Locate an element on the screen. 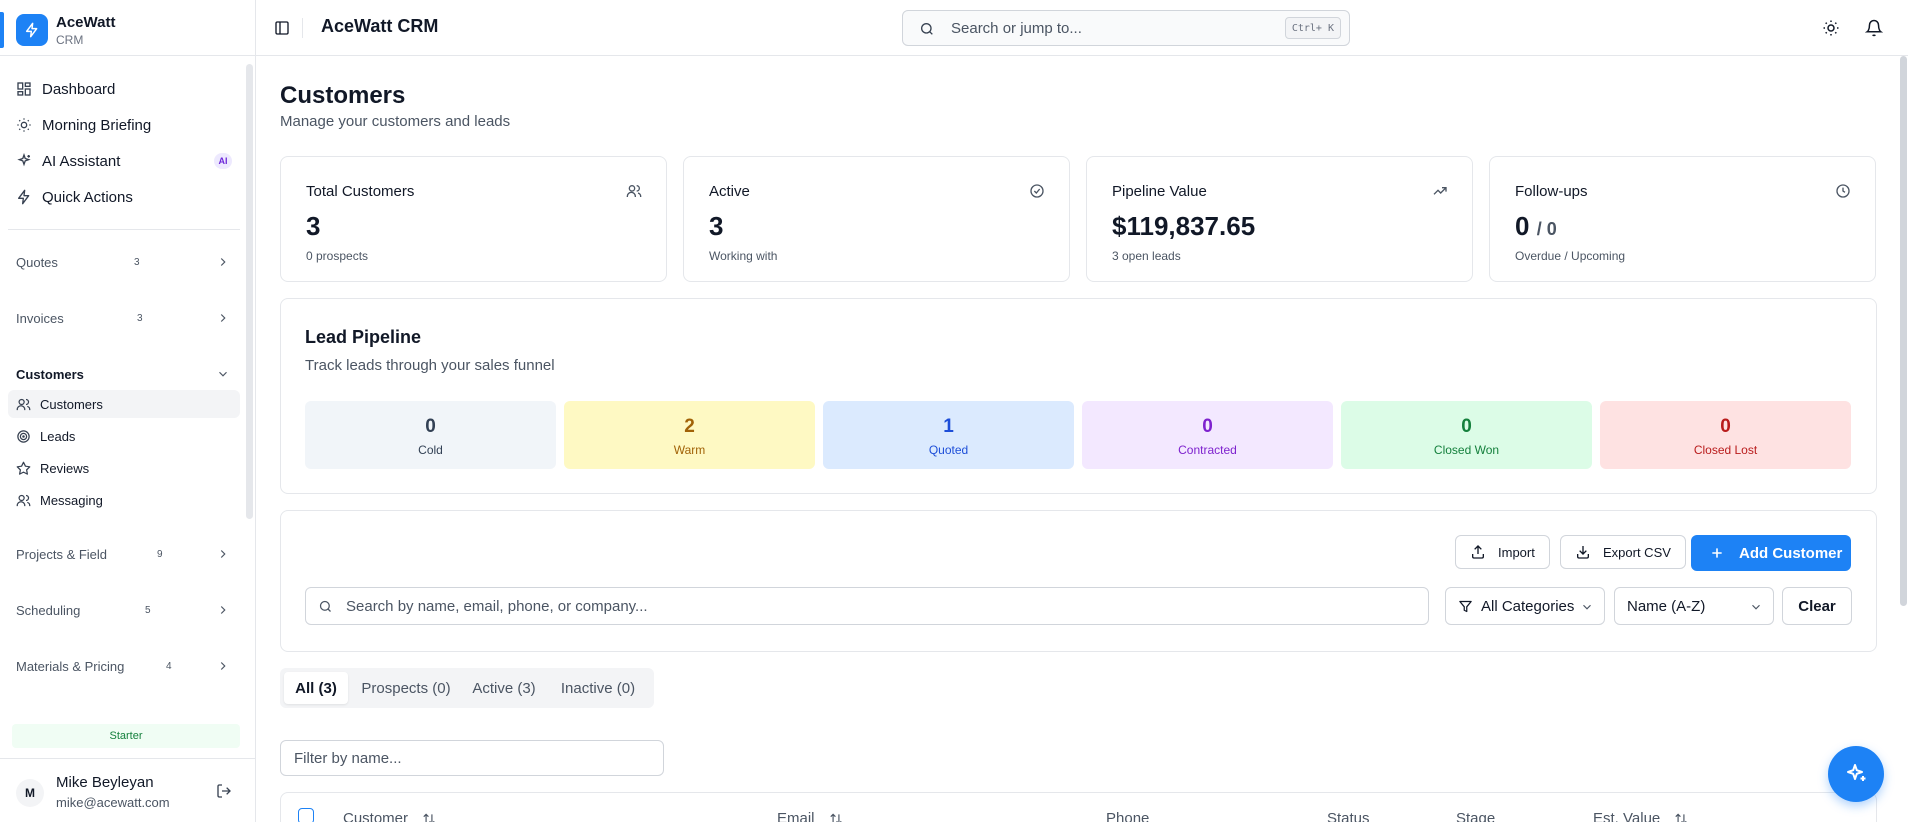 The width and height of the screenshot is (1908, 822). group-customers: Customers is located at coordinates (124, 374).